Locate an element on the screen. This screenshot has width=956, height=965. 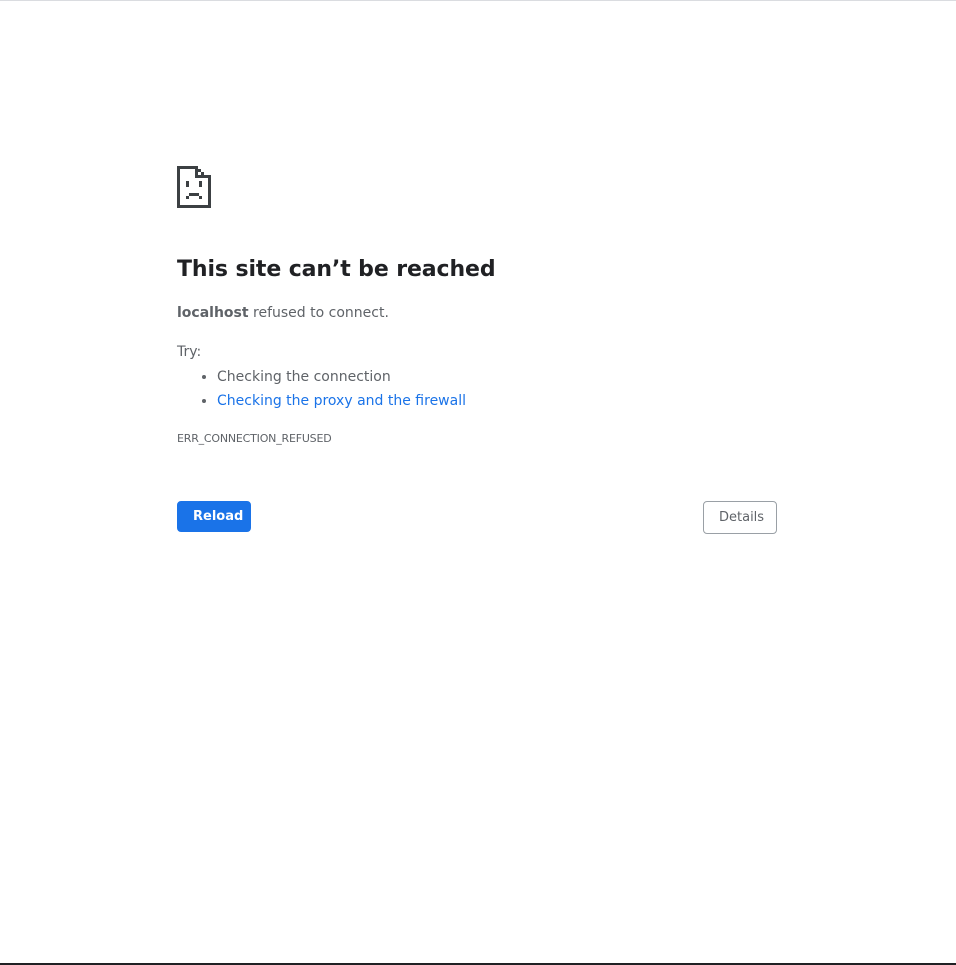
error-code: ERR_CONNECTION_REFUSED is located at coordinates (254, 438).